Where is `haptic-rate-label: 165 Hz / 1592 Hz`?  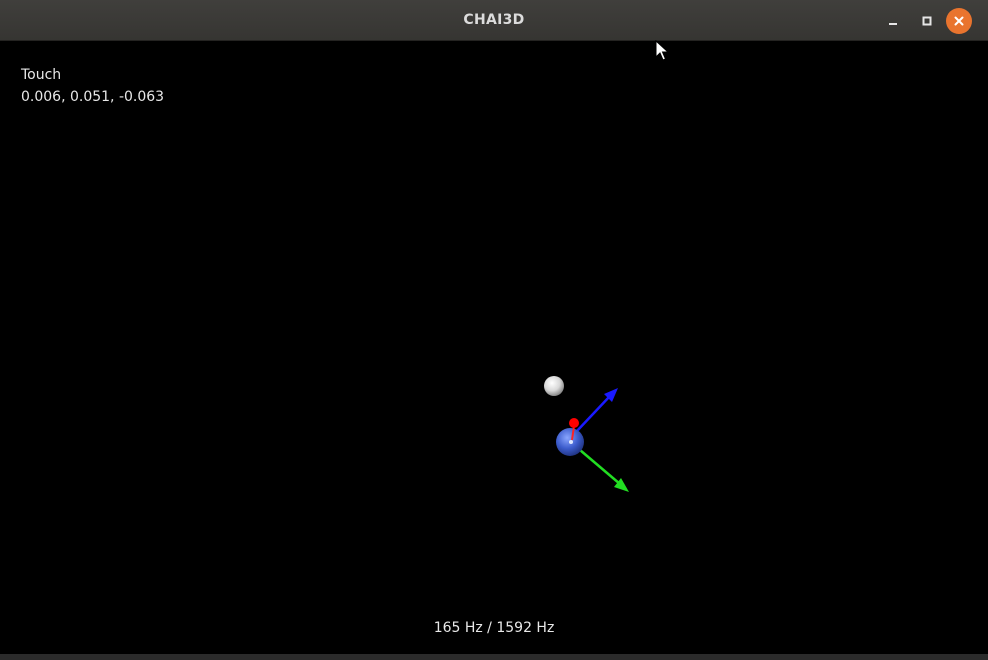
haptic-rate-label: 165 Hz / 1592 Hz is located at coordinates (494, 628).